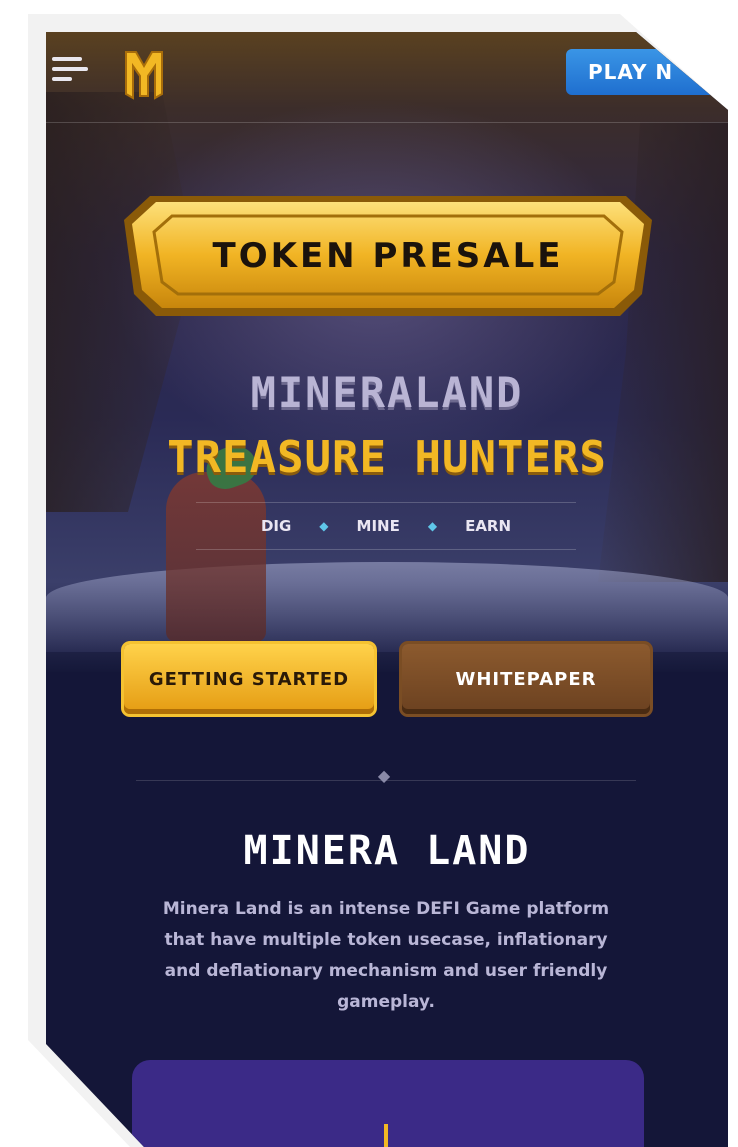 Image resolution: width=738 pixels, height=1147 pixels. Describe the element at coordinates (249, 679) in the screenshot. I see `getting-started-button: GETTING STARTED` at that location.